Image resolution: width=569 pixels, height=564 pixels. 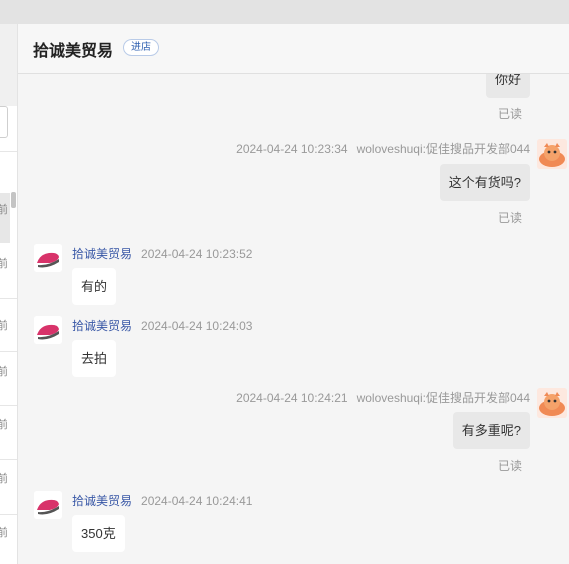 What do you see at coordinates (491, 430) in the screenshot?
I see `message-bubble: 有多重呢?` at bounding box center [491, 430].